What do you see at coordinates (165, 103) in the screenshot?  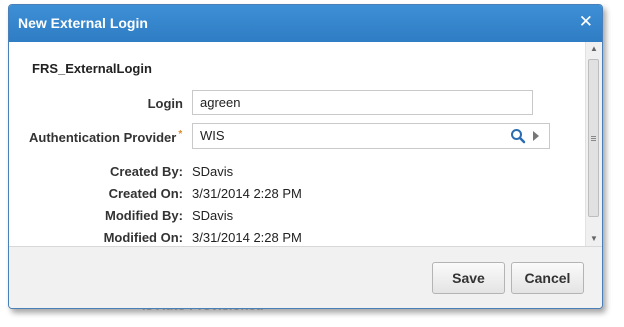 I see `login-label: Login` at bounding box center [165, 103].